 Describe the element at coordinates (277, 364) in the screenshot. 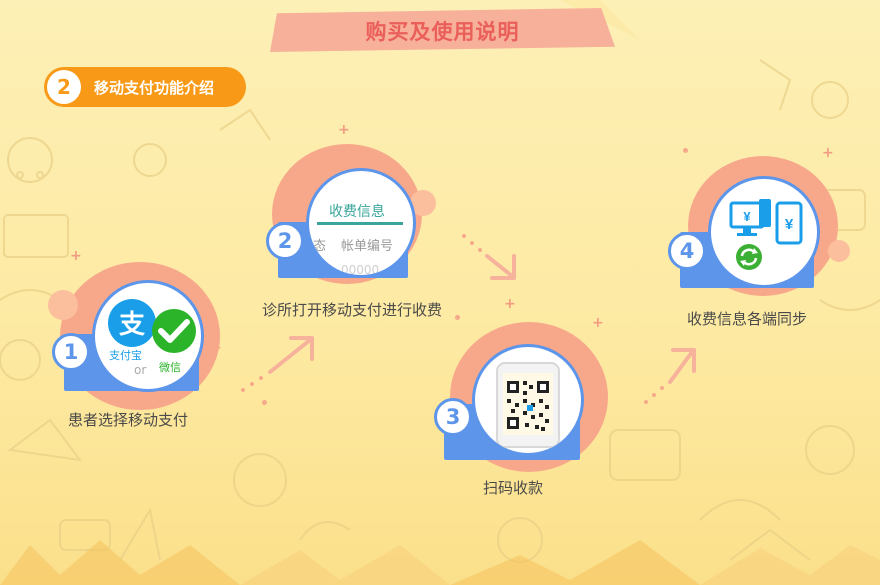

I see `arrow-step1-to-step2` at that location.